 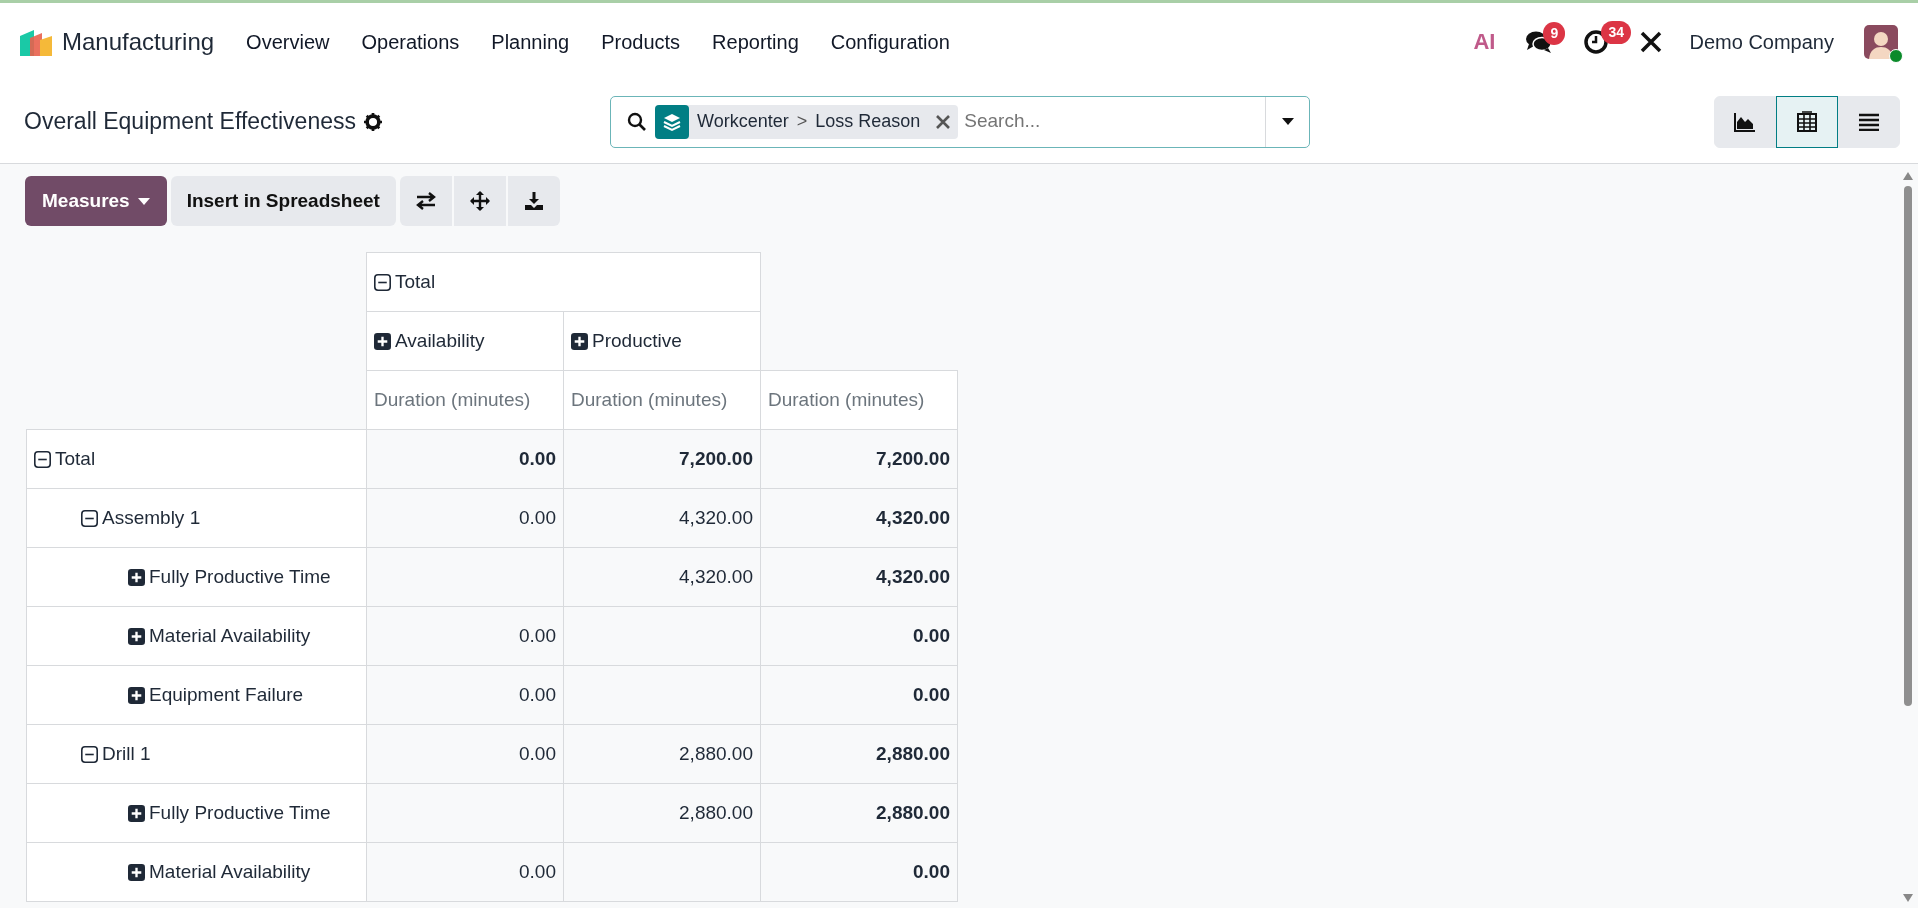 I want to click on avatar-icon, so click(x=1881, y=41).